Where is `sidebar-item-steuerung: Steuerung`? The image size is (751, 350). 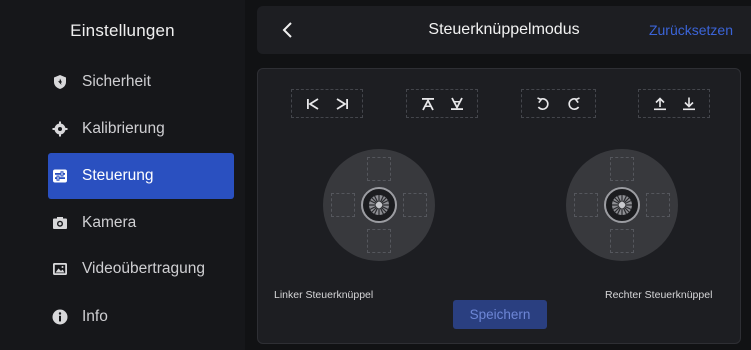
sidebar-item-steuerung: Steuerung is located at coordinates (141, 176).